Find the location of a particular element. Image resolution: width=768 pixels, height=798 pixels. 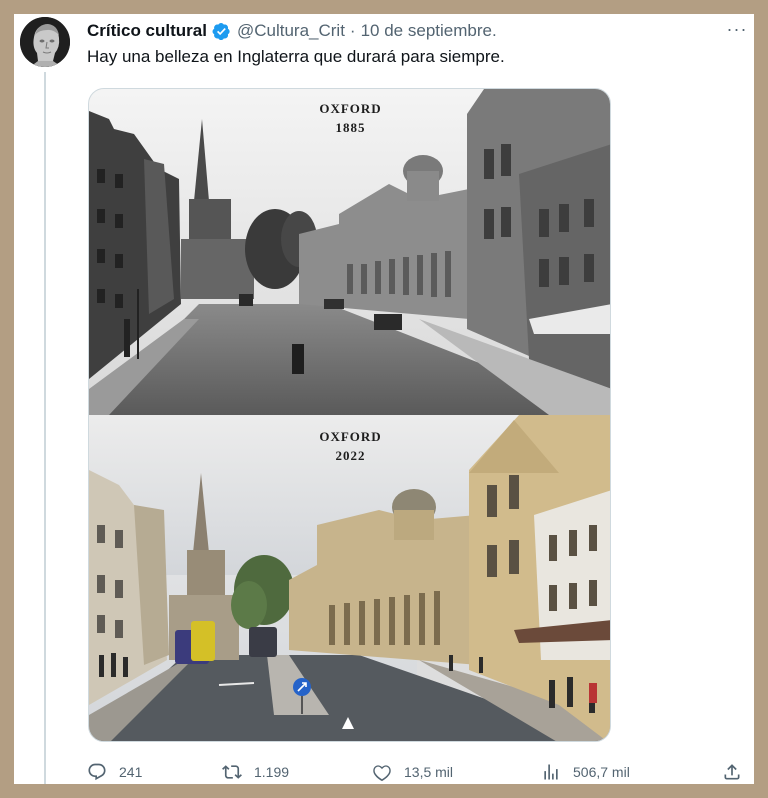

views-icon is located at coordinates (551, 772).